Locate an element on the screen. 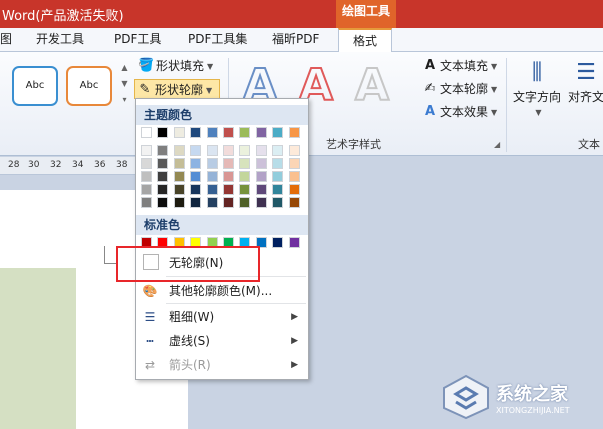  submenu-arrow-icon: ▶ is located at coordinates (294, 341).